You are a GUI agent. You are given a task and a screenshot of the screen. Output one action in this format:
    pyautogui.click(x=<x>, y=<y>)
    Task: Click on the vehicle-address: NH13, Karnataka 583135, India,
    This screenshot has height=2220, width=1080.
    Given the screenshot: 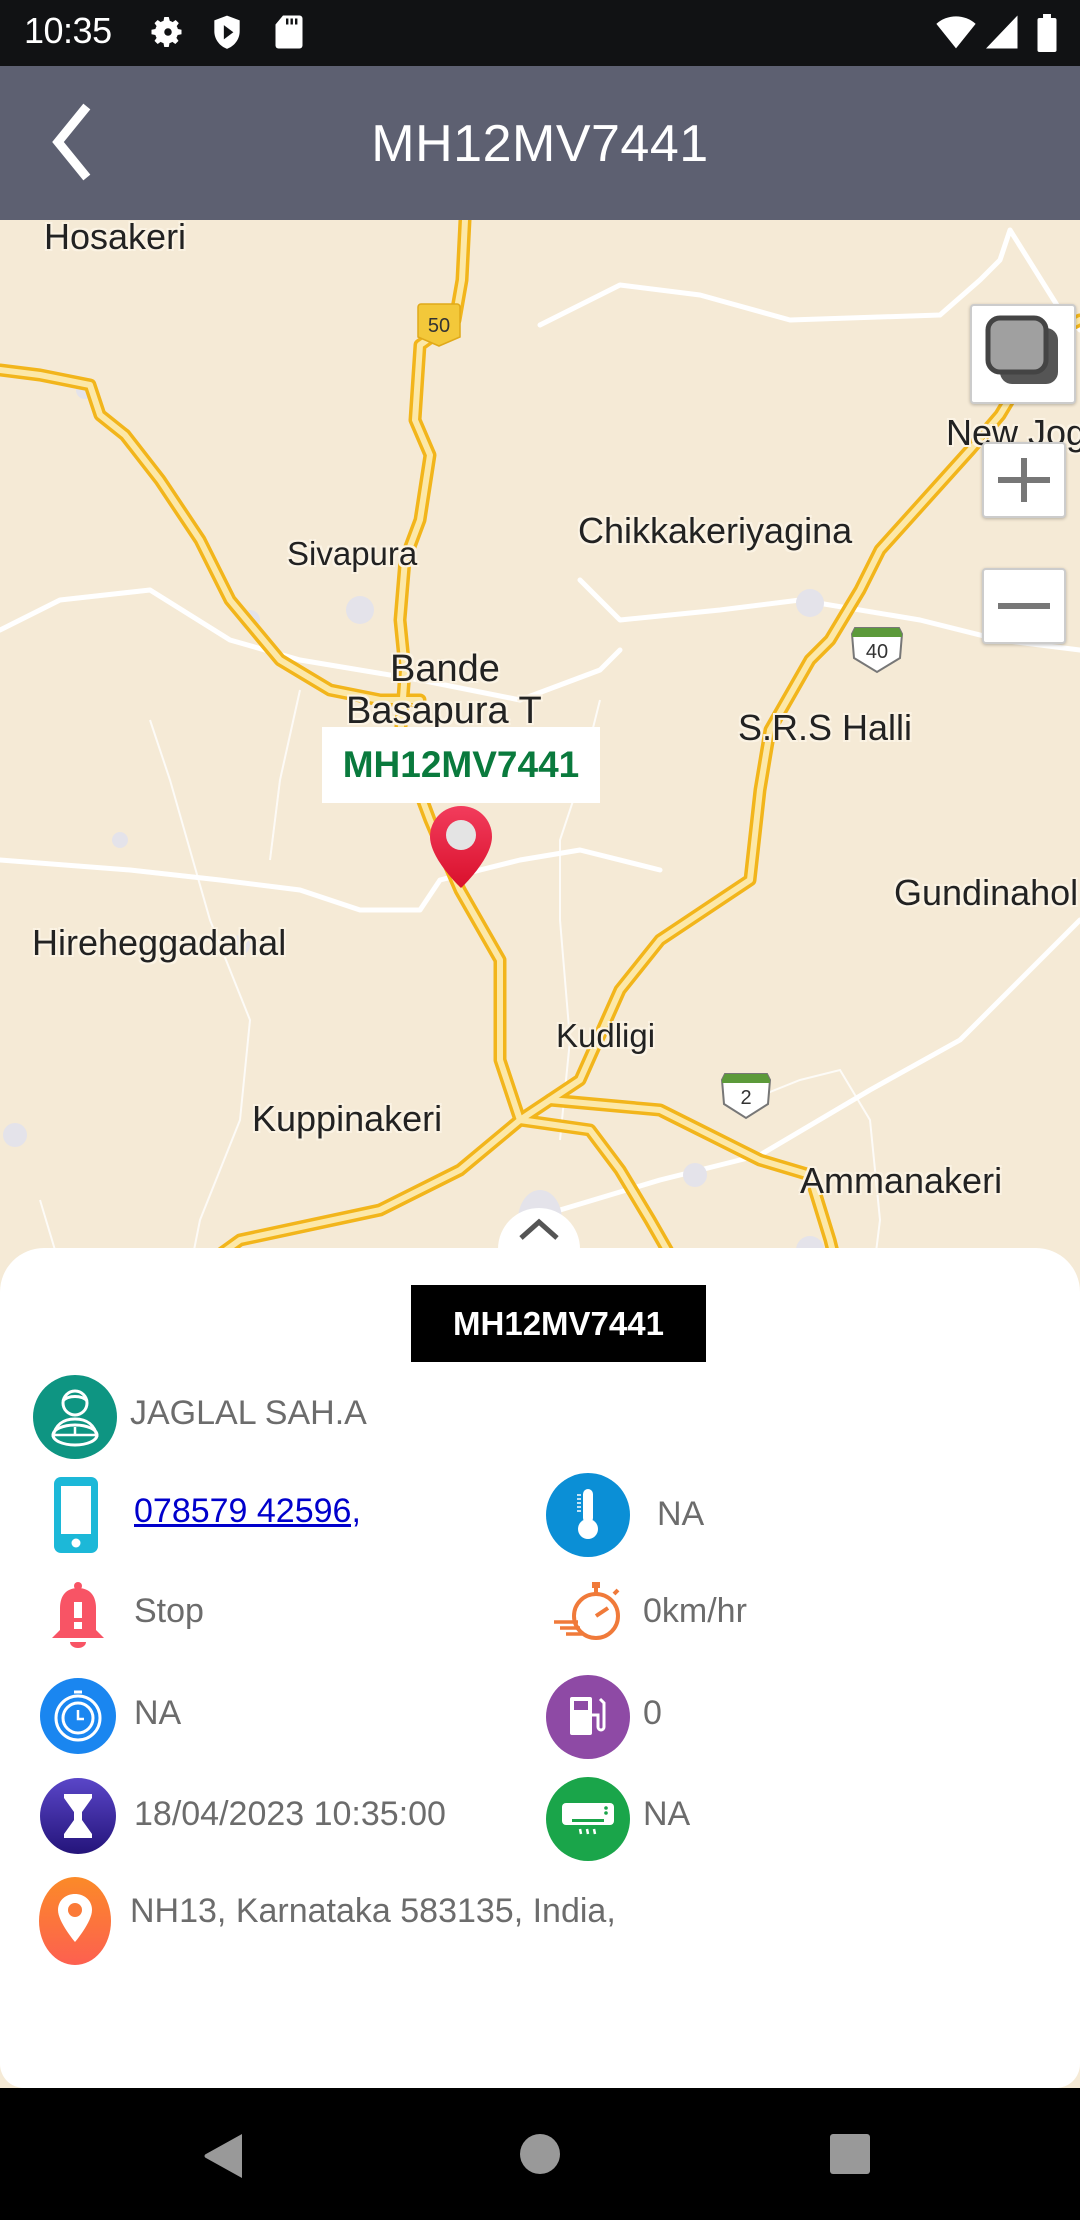 What is the action you would take?
    pyautogui.click(x=373, y=1911)
    